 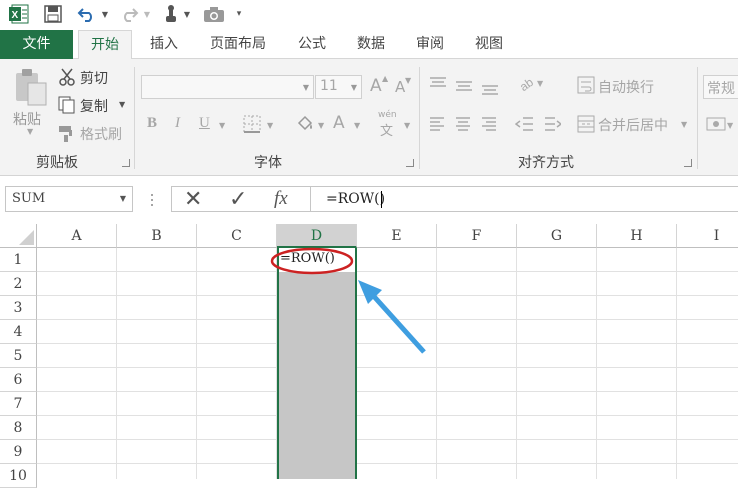 What do you see at coordinates (385, 78) in the screenshot?
I see `grow-font-icon: ▲` at bounding box center [385, 78].